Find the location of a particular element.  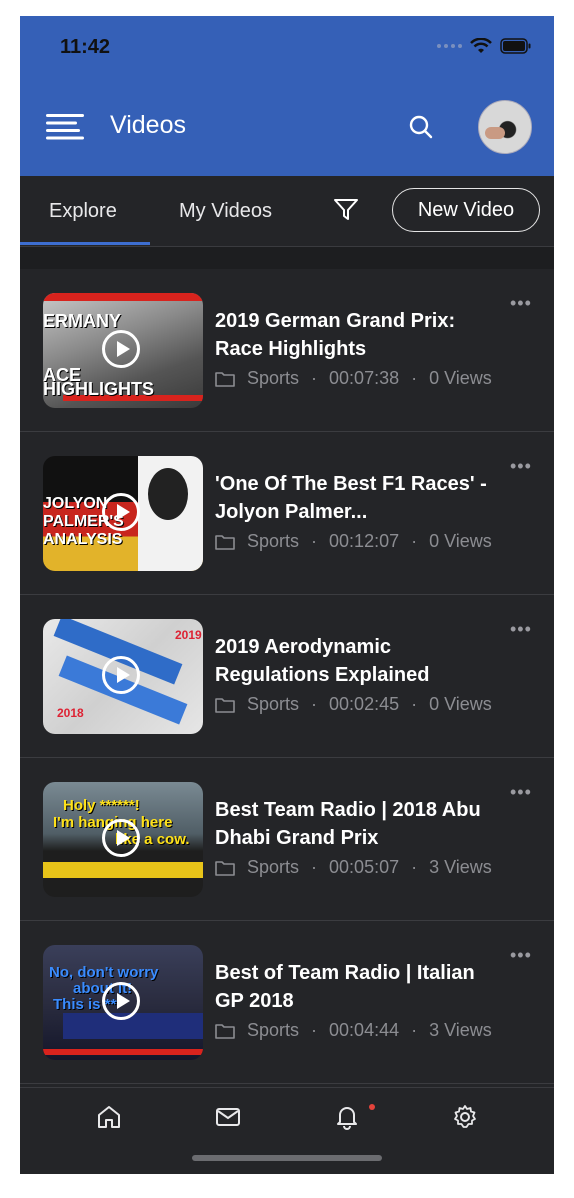

app-header: 11:42 Videos is located at coordinates (287, 96).